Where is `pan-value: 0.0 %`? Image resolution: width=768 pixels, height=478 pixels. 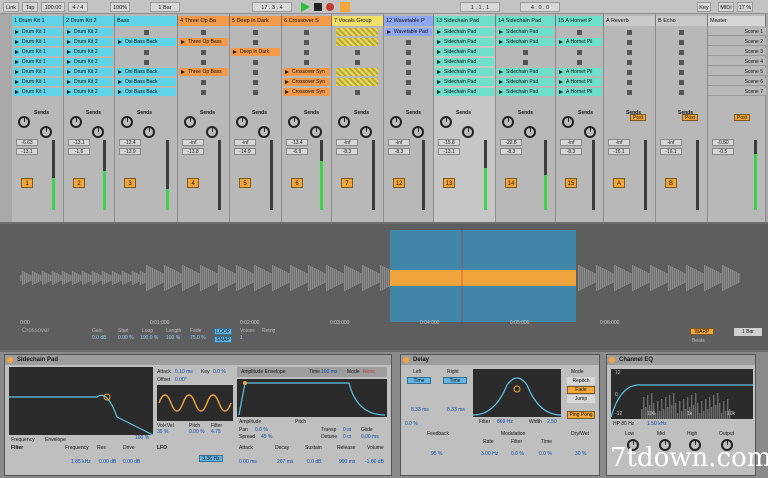 pan-value: 0.0 % is located at coordinates (261, 430).